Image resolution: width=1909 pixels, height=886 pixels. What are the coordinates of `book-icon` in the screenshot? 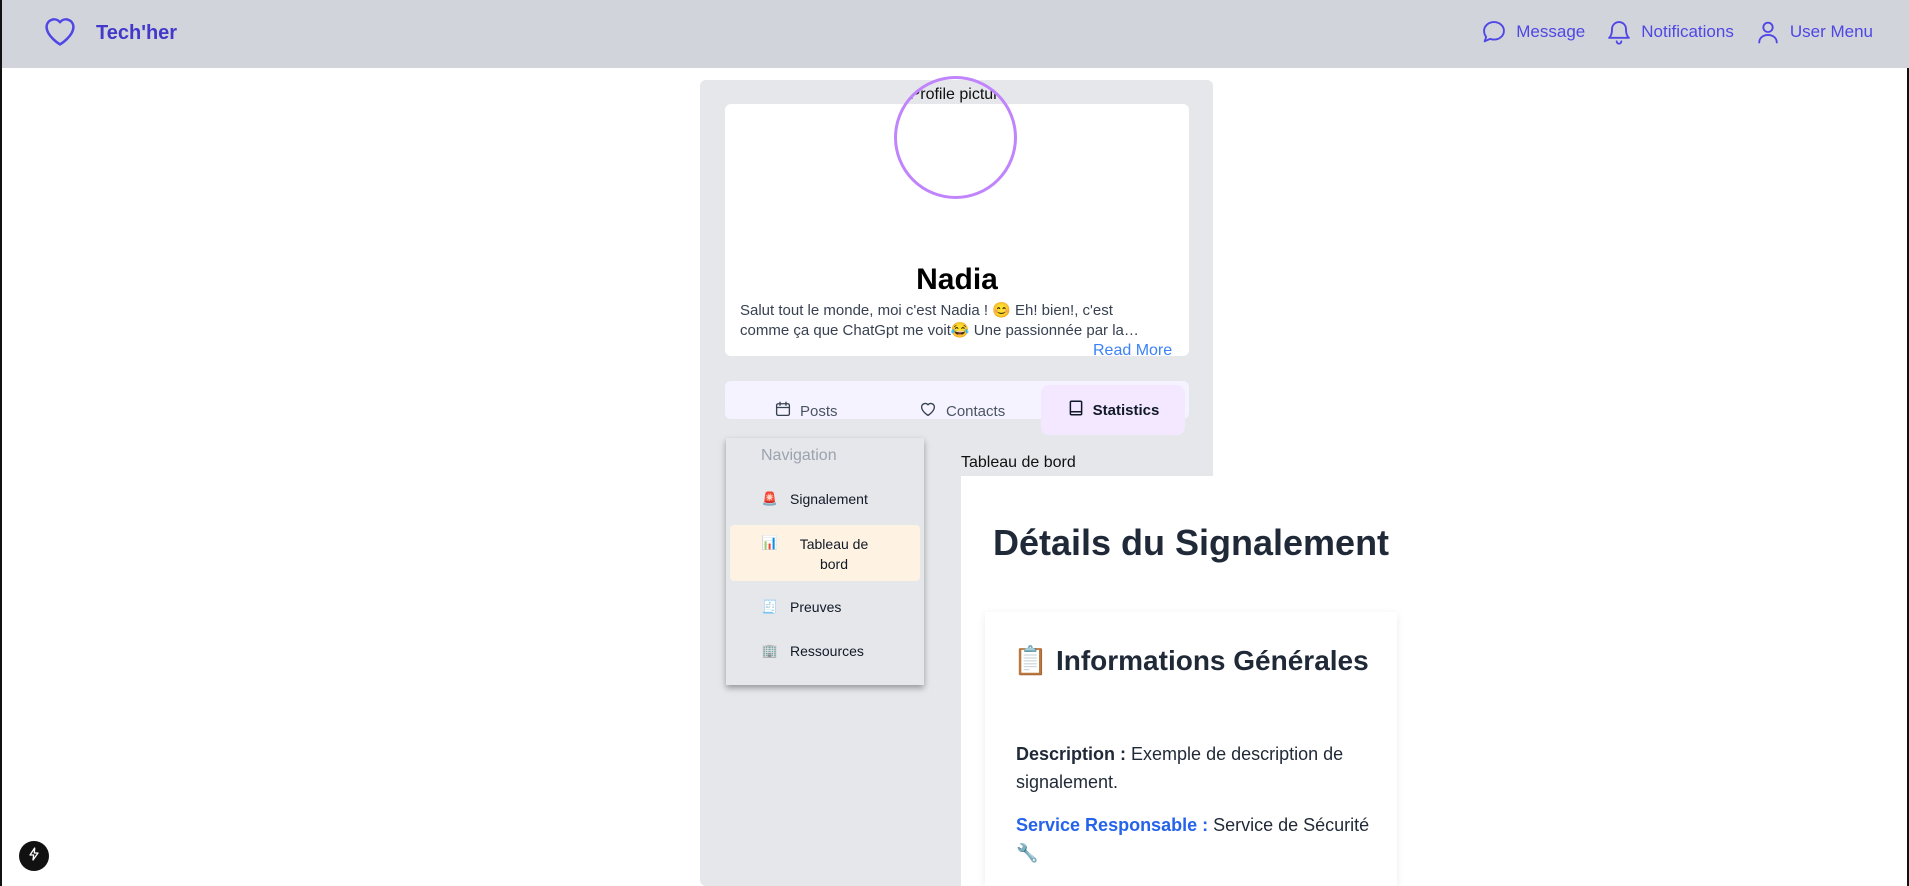 It's located at (1076, 410).